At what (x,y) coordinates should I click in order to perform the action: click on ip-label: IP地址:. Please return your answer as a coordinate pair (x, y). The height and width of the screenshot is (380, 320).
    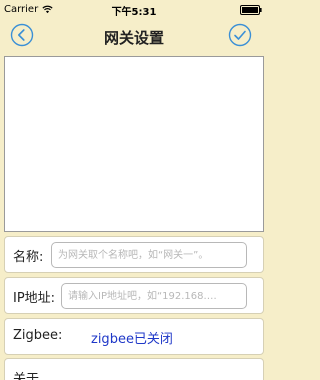
    Looking at the image, I should click on (34, 298).